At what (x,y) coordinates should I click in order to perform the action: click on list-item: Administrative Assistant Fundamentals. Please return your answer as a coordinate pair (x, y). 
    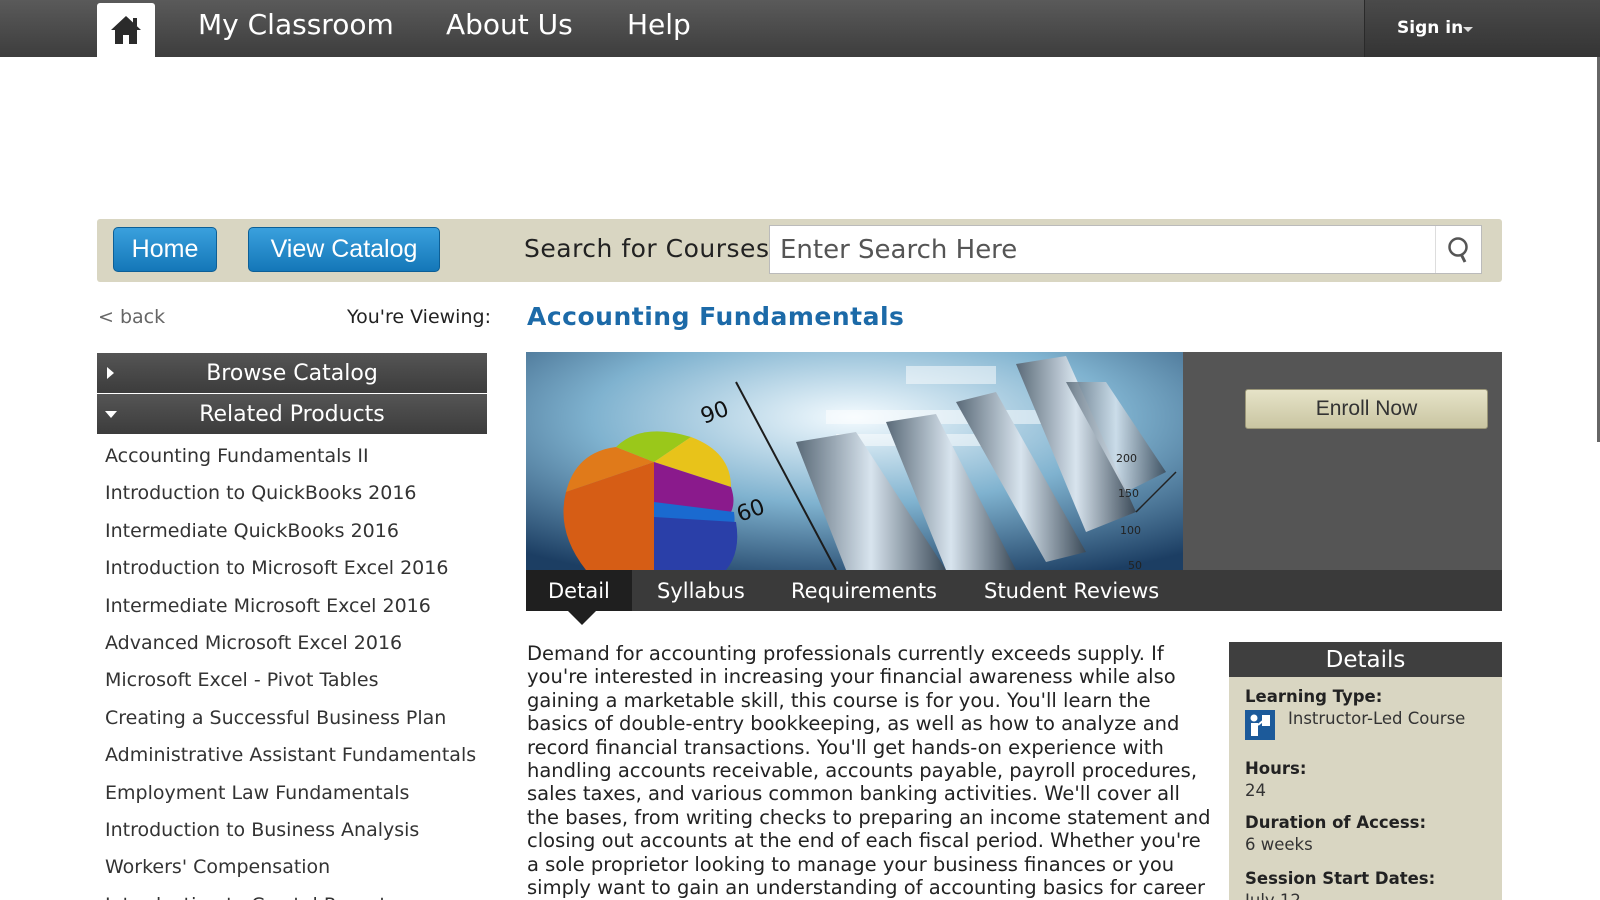
    Looking at the image, I should click on (290, 755).